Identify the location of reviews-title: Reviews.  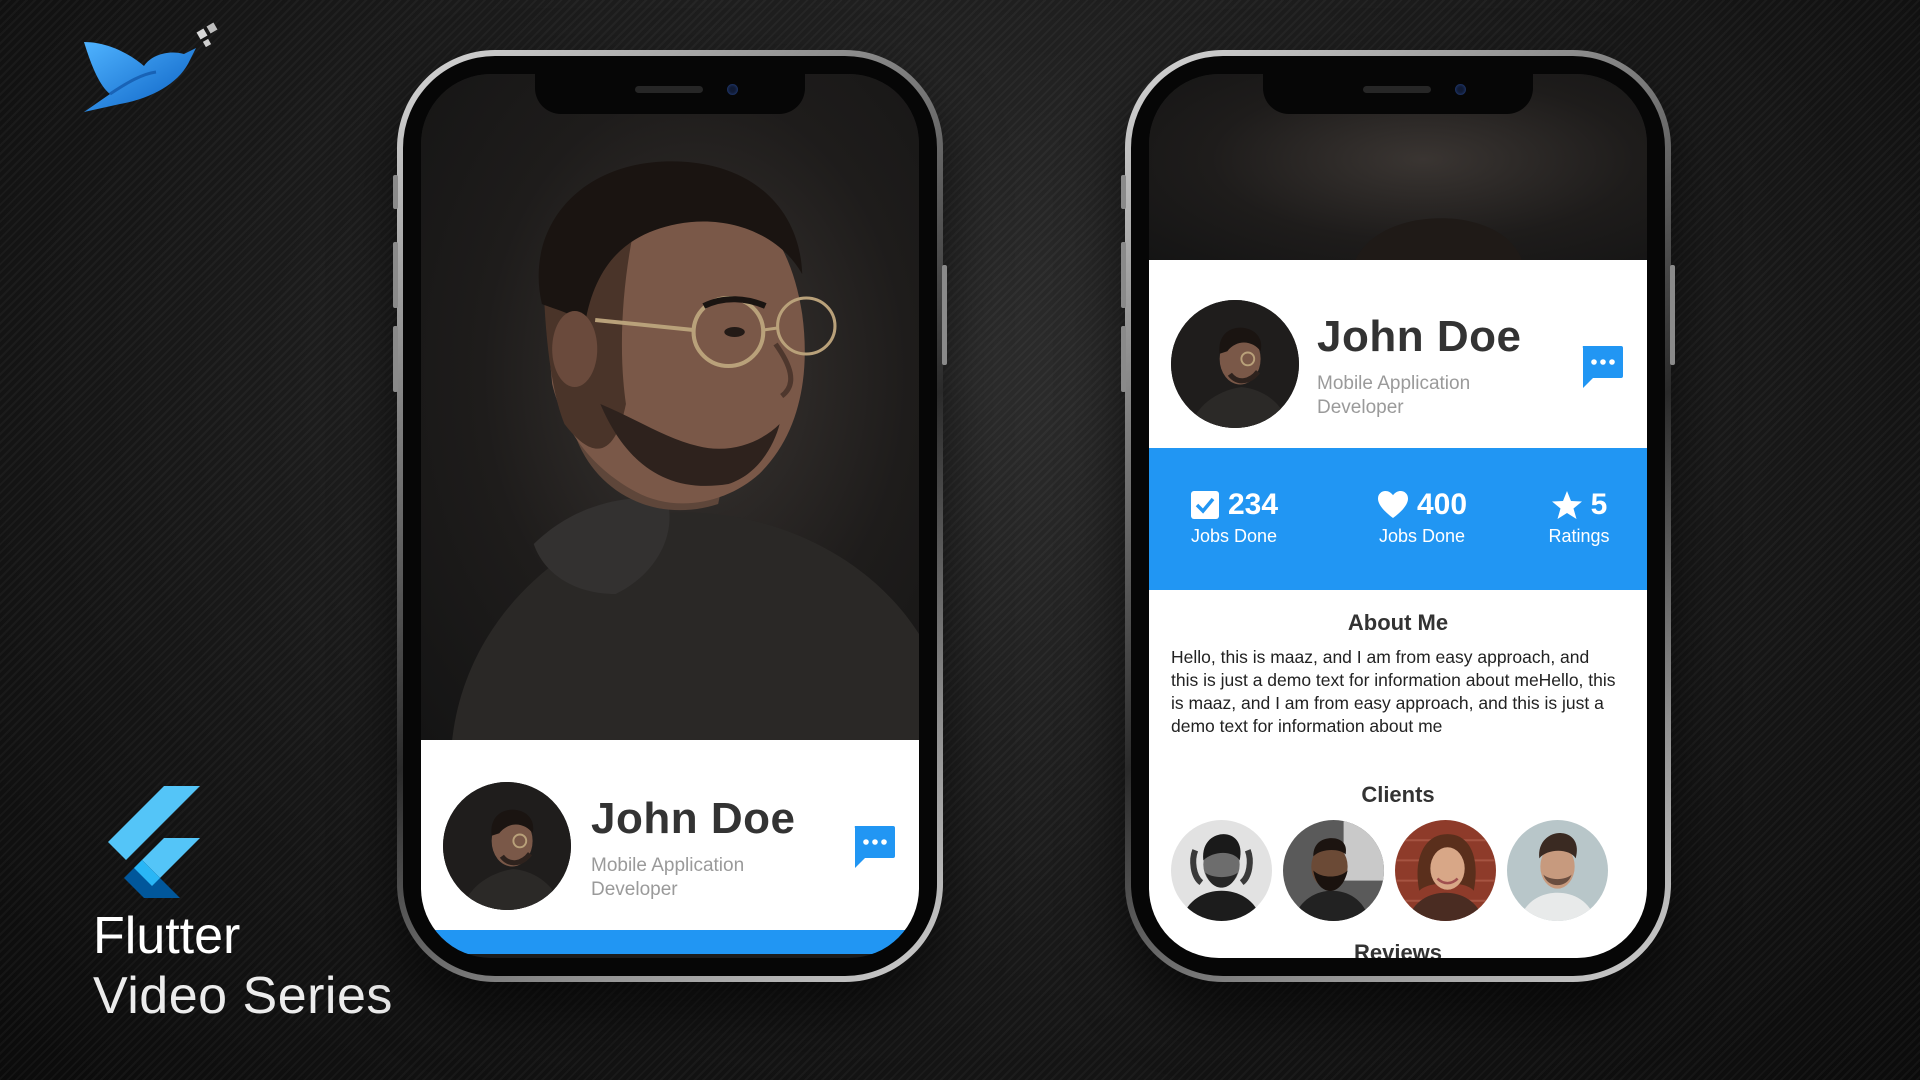
(1398, 949).